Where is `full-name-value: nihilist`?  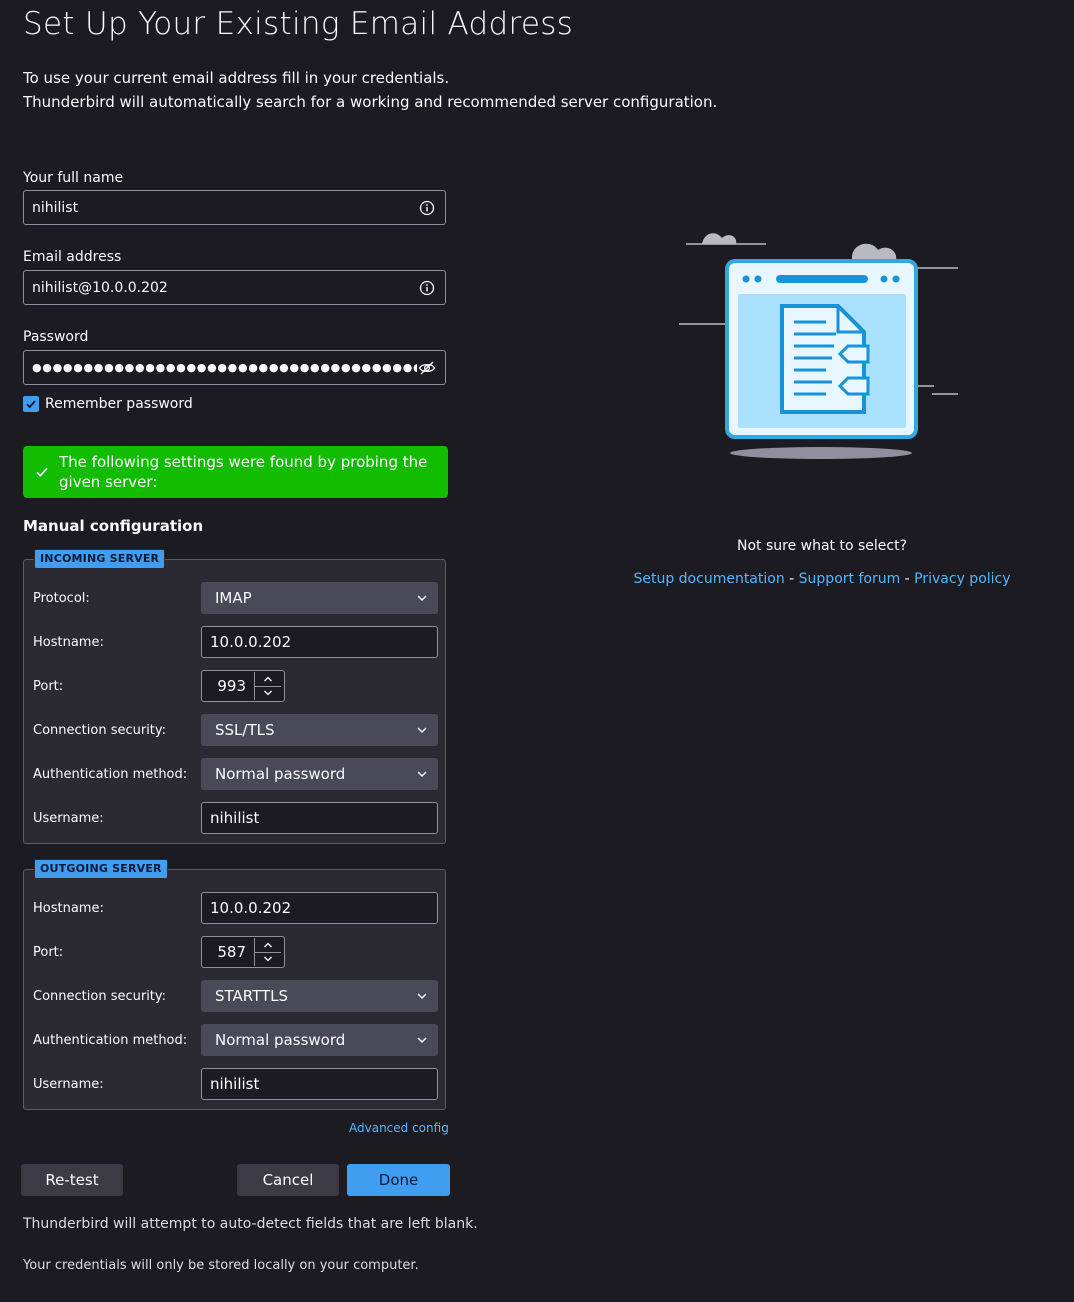 full-name-value: nihilist is located at coordinates (220, 208).